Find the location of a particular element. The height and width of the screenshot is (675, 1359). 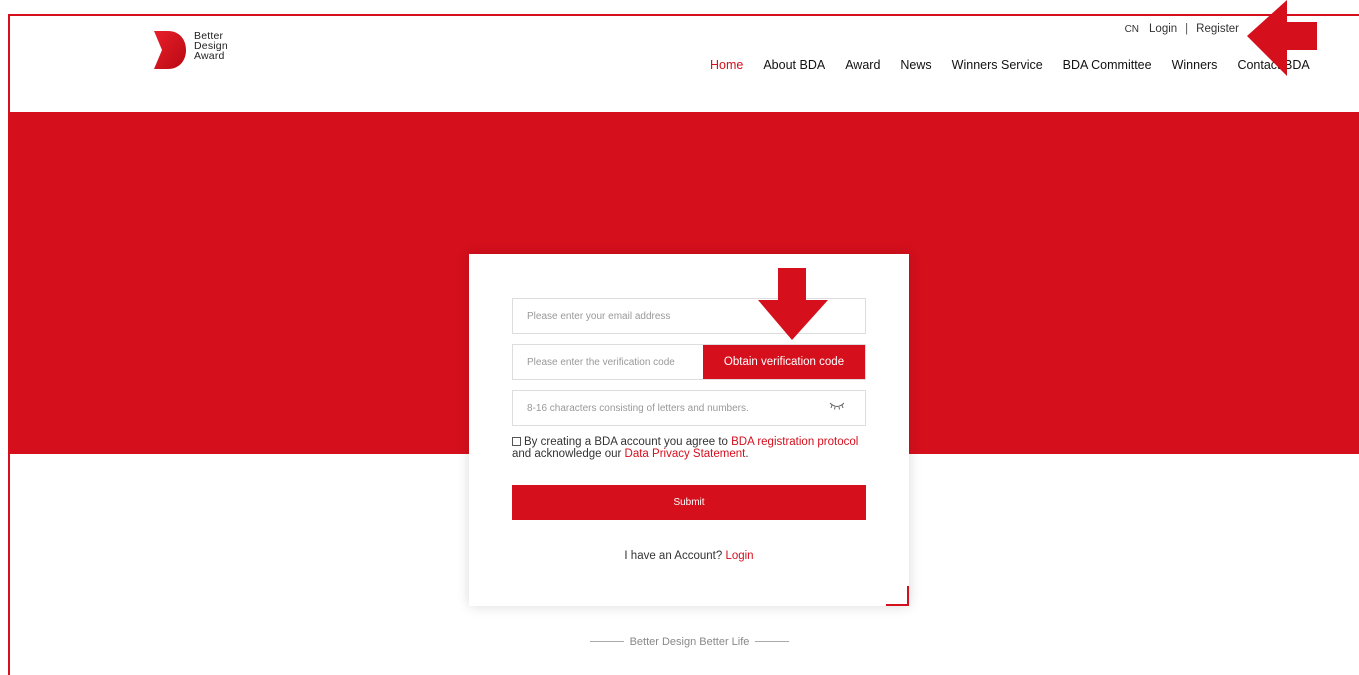

annotation-arrow-down-icon is located at coordinates (793, 304).